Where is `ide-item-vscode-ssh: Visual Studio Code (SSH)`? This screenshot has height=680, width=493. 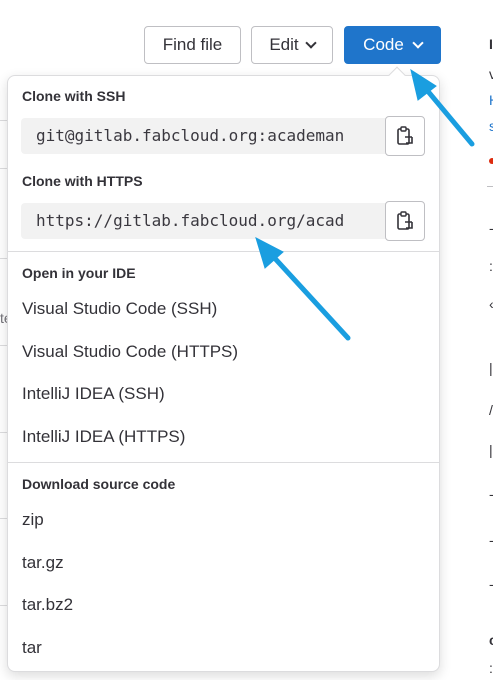 ide-item-vscode-ssh: Visual Studio Code (SSH) is located at coordinates (119, 309).